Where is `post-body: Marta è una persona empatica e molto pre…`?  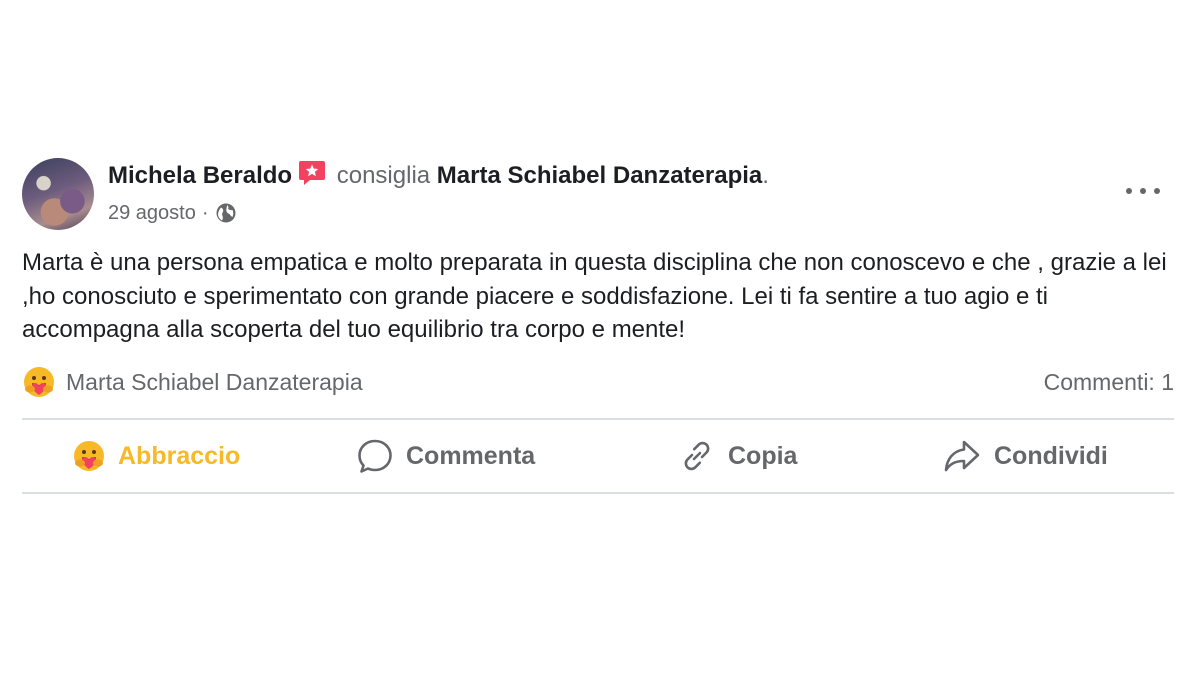
post-body: Marta è una persona empatica e molto pre… is located at coordinates (594, 296).